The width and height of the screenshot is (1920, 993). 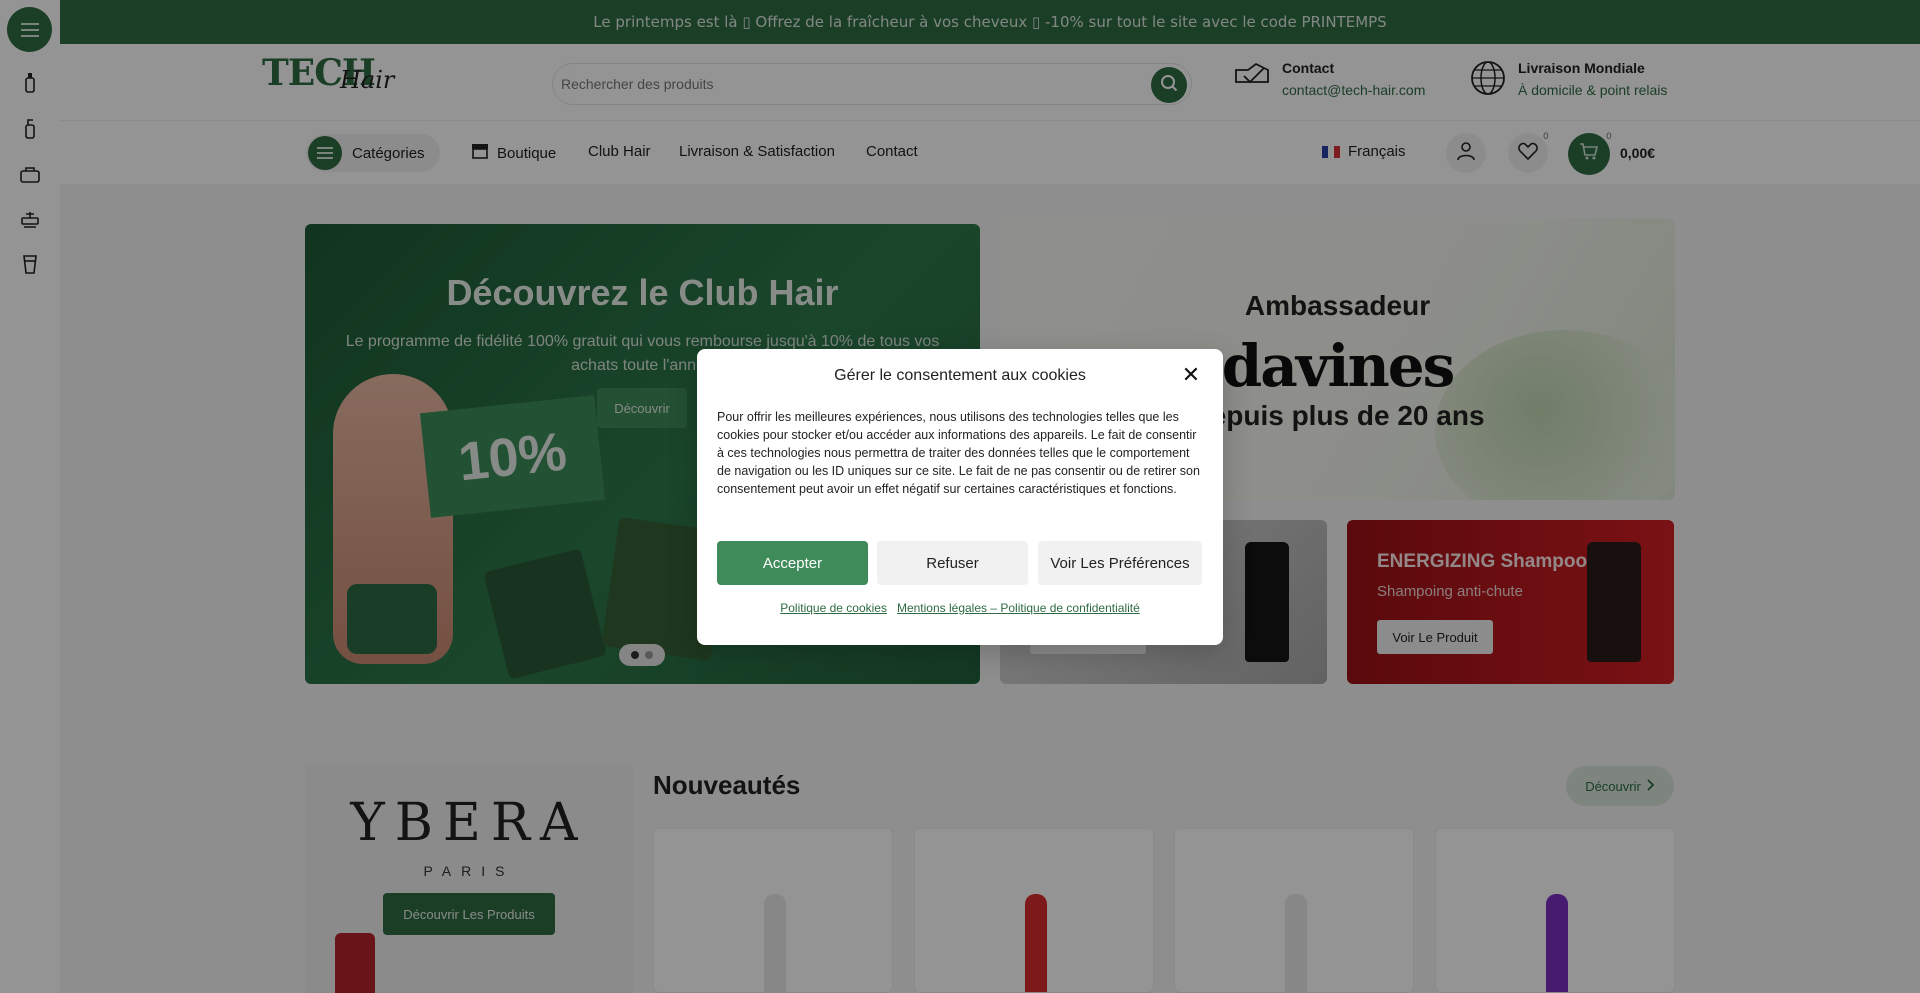 I want to click on accept-cookies-button: Accepter, so click(x=792, y=563).